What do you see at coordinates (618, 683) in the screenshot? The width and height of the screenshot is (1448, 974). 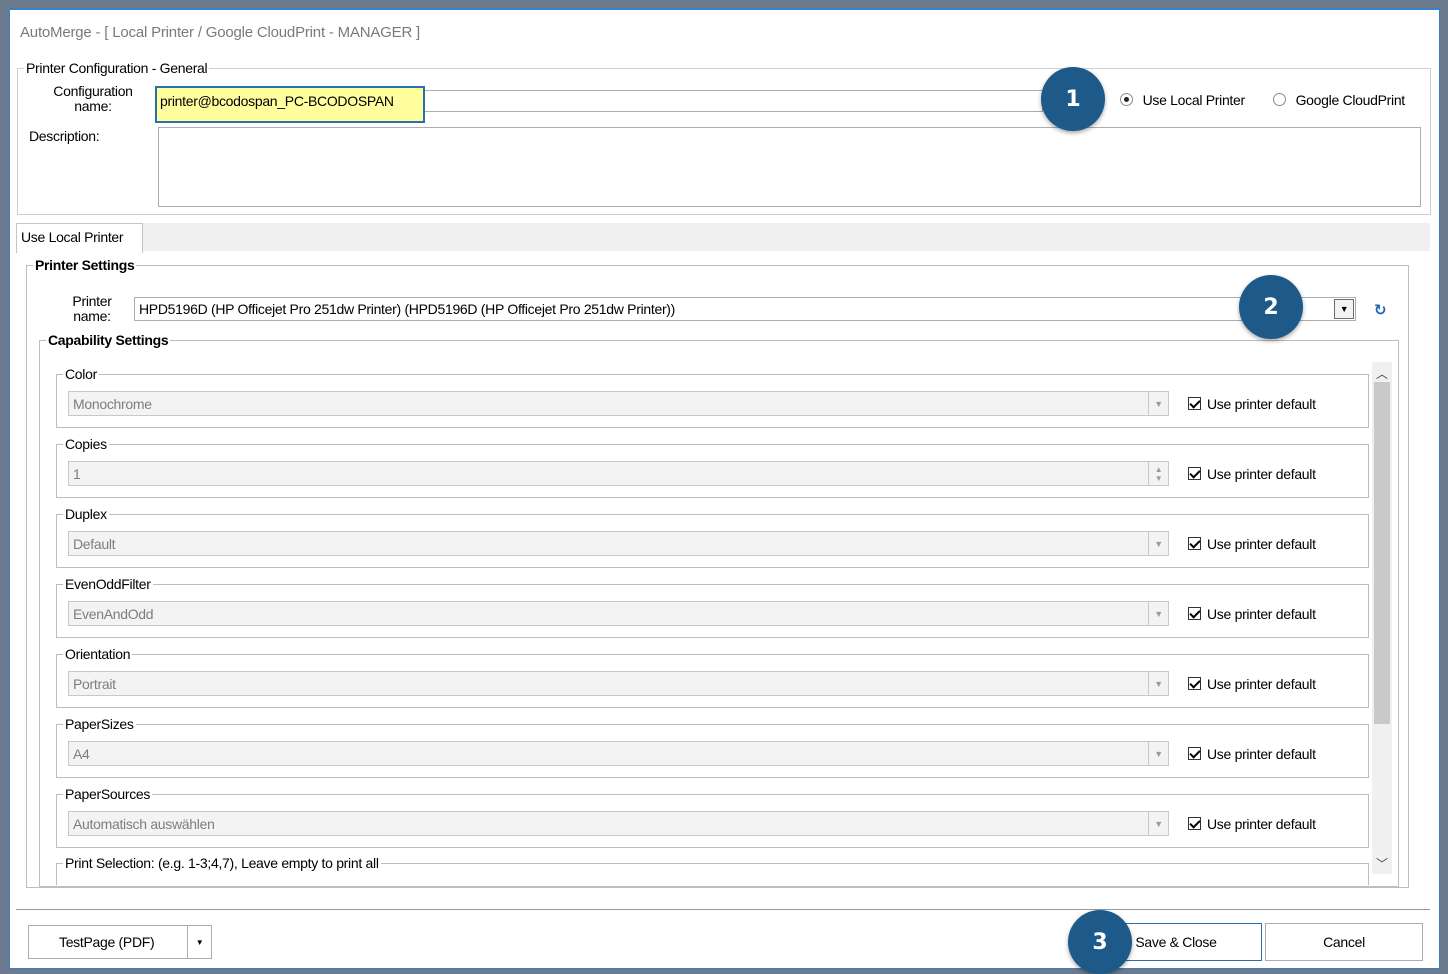 I see `capability-select: Portrait ▼` at bounding box center [618, 683].